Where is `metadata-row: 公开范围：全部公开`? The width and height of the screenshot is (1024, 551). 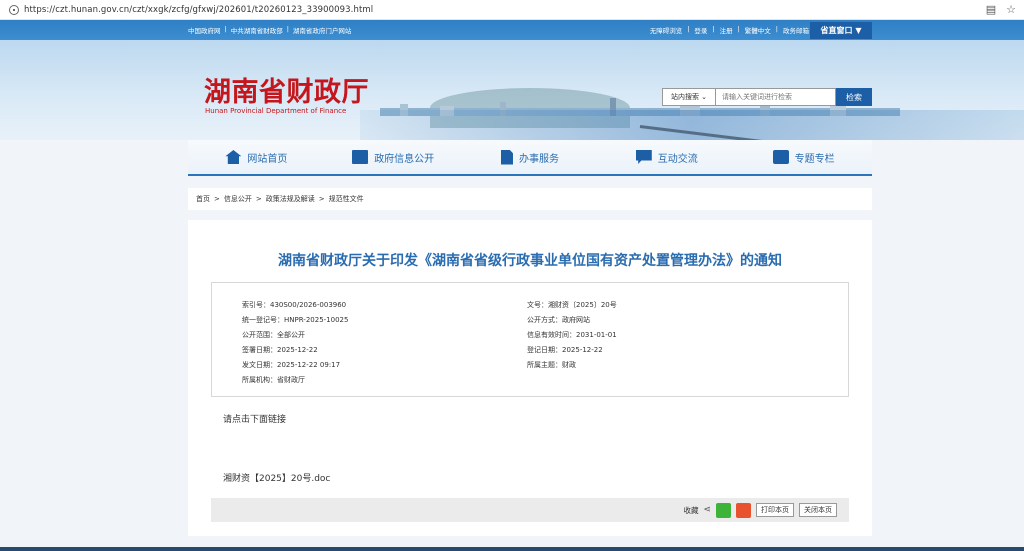
metadata-row: 公开范围：全部公开 is located at coordinates (273, 335).